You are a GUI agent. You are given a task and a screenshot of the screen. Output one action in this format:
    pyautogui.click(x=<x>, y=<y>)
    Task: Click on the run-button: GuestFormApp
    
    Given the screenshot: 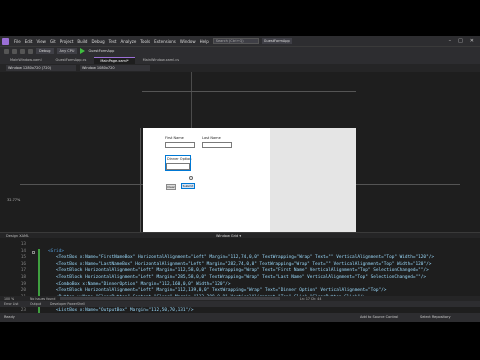 What is the action you would take?
    pyautogui.click(x=101, y=51)
    